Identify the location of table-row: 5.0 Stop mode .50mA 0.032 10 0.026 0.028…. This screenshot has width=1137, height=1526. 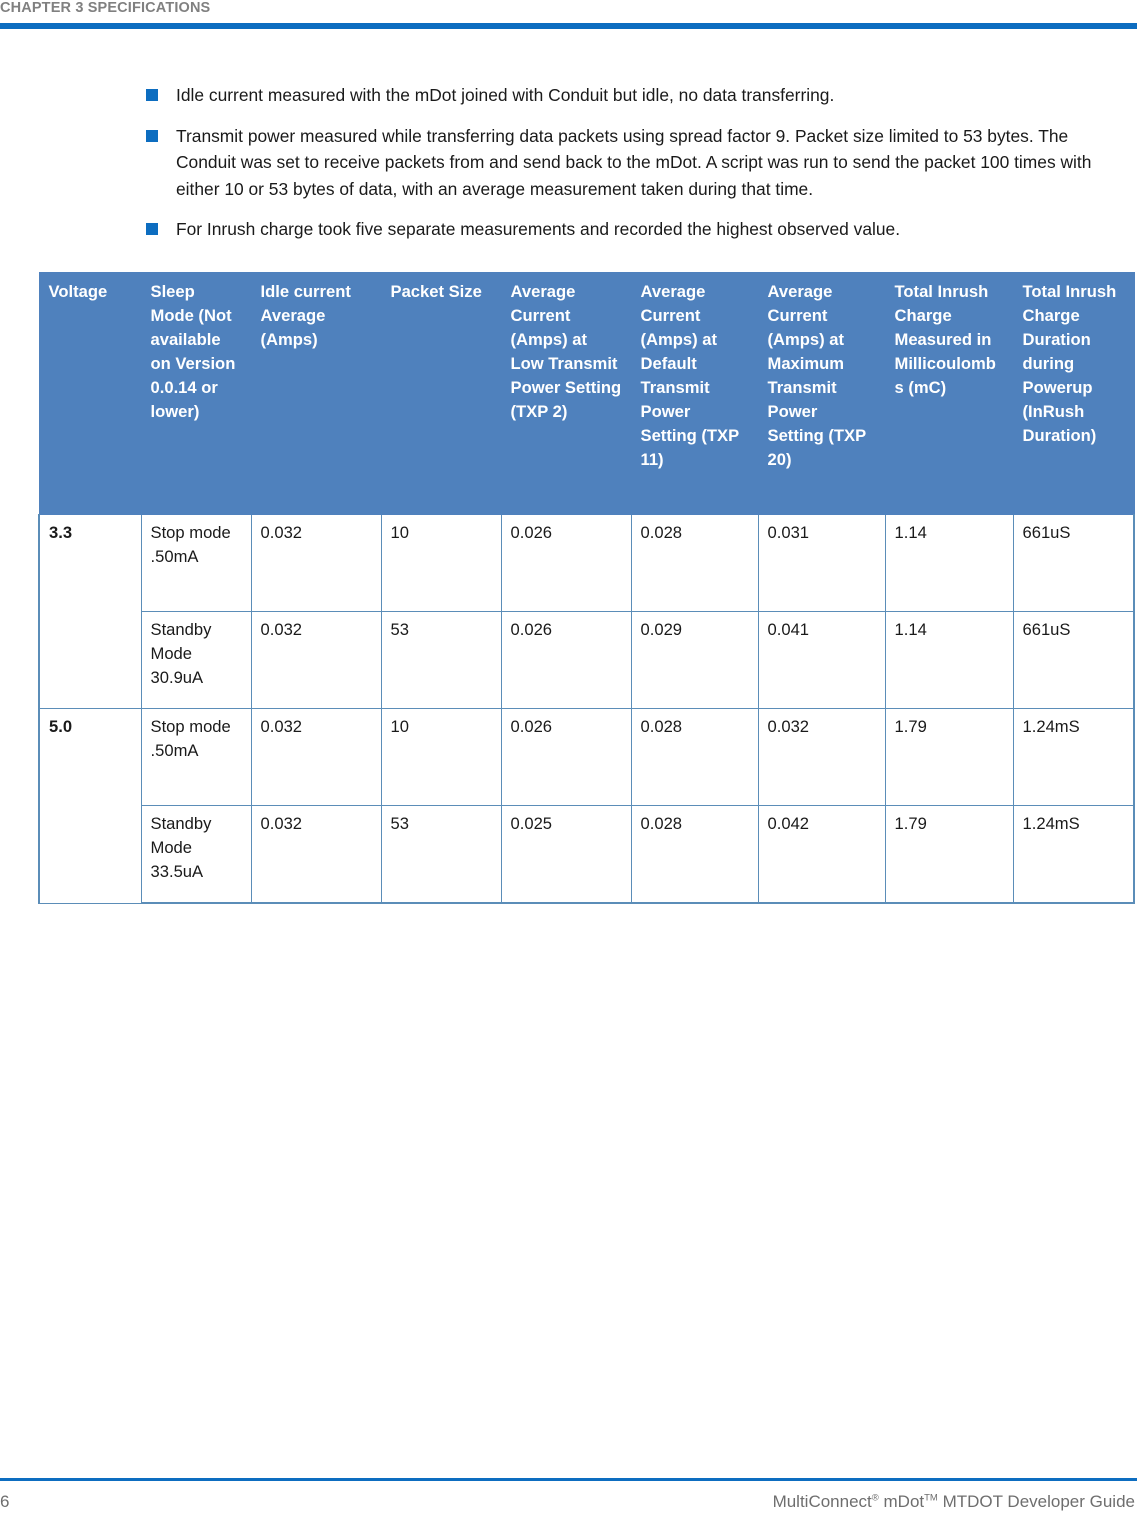
(586, 806).